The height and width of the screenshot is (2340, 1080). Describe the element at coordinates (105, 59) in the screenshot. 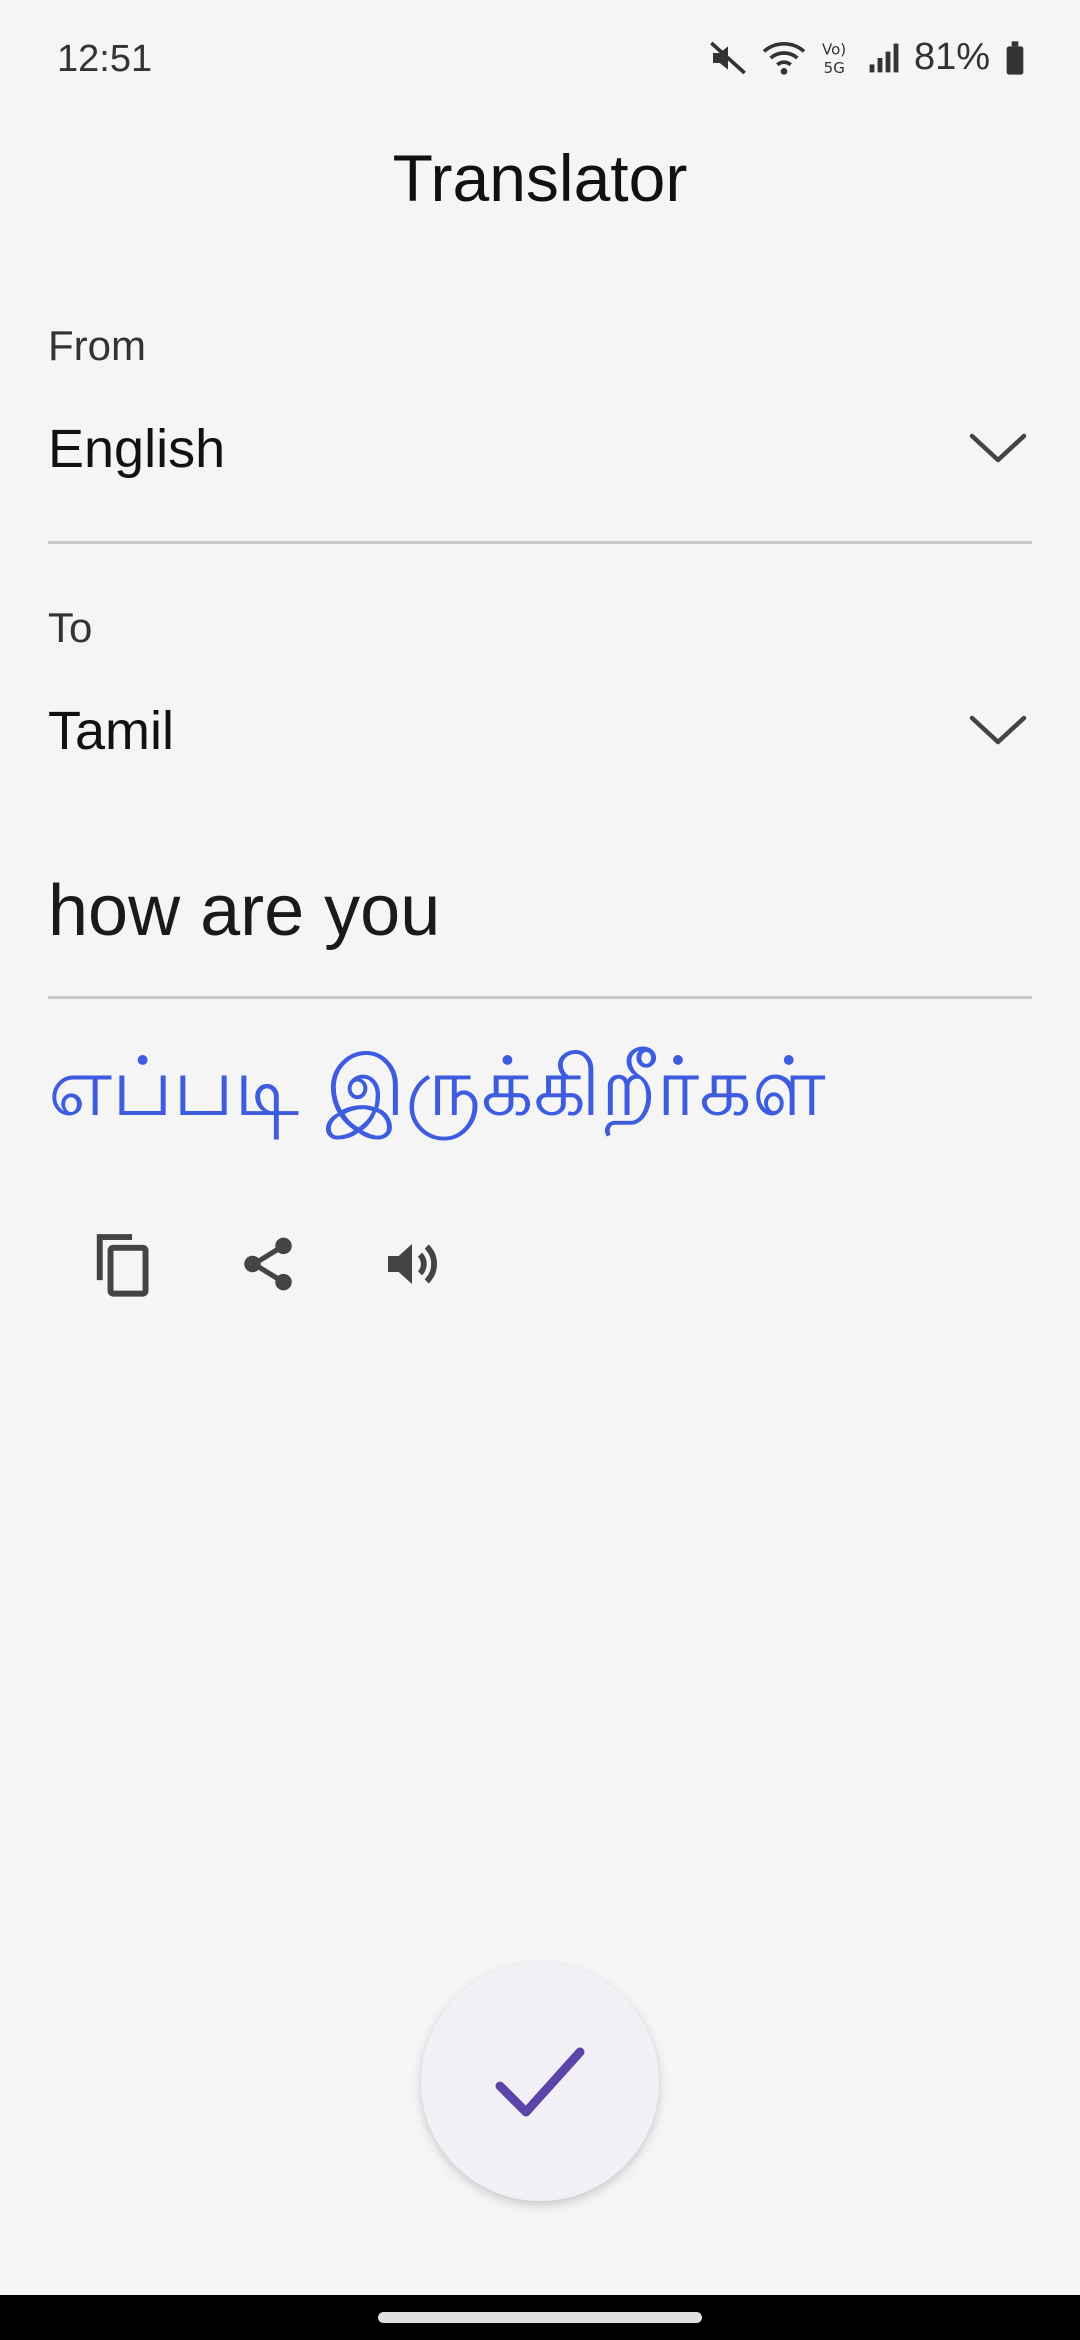

I see `status-time: 12:51` at that location.